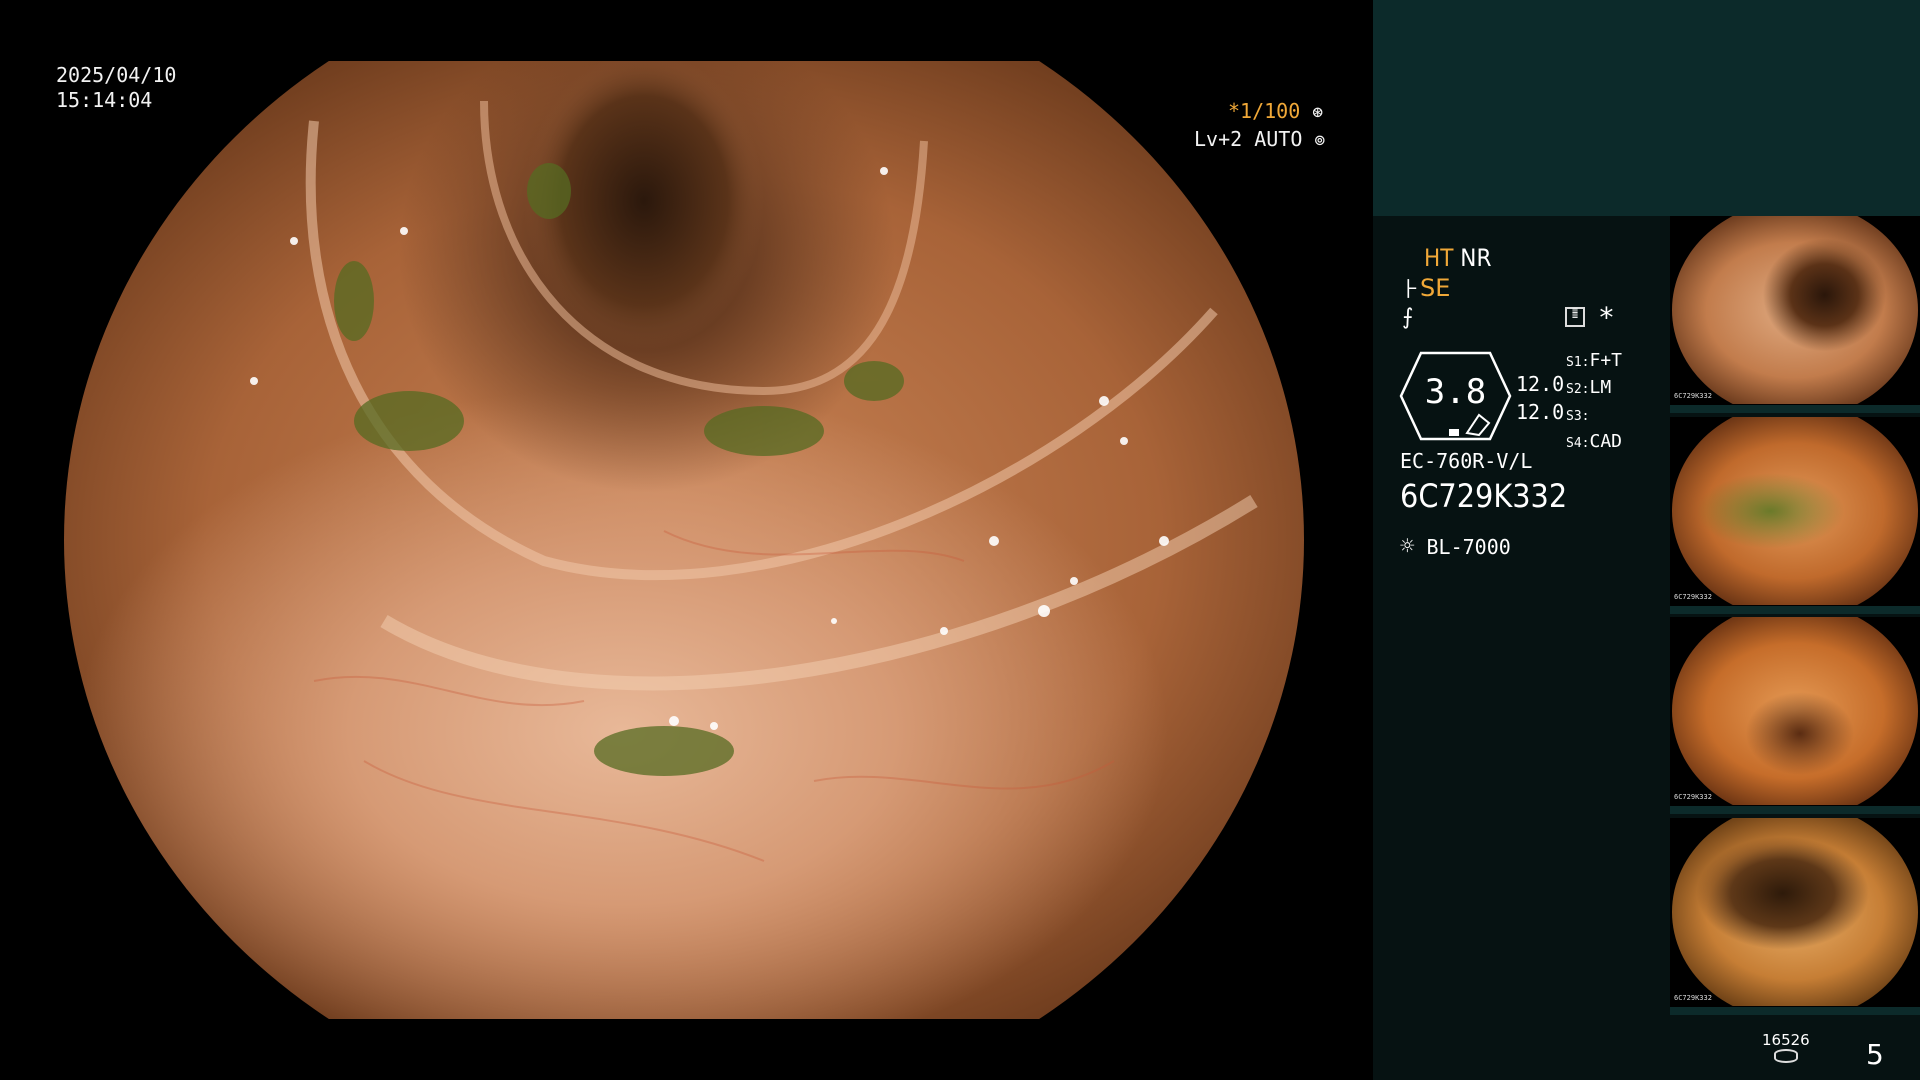 The height and width of the screenshot is (1080, 1920). What do you see at coordinates (1786, 1056) in the screenshot?
I see `storage-icon` at bounding box center [1786, 1056].